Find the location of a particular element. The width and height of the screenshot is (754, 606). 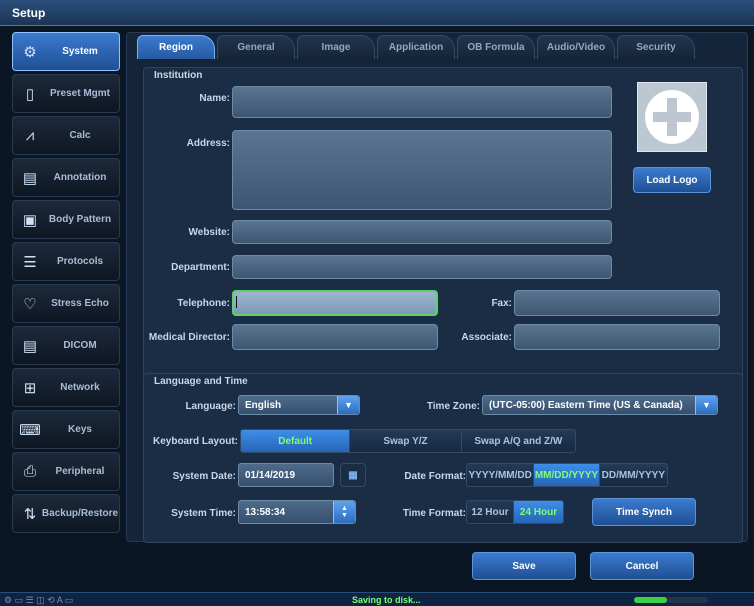

sidebar-item-label: Annotation is located at coordinates (80, 177).